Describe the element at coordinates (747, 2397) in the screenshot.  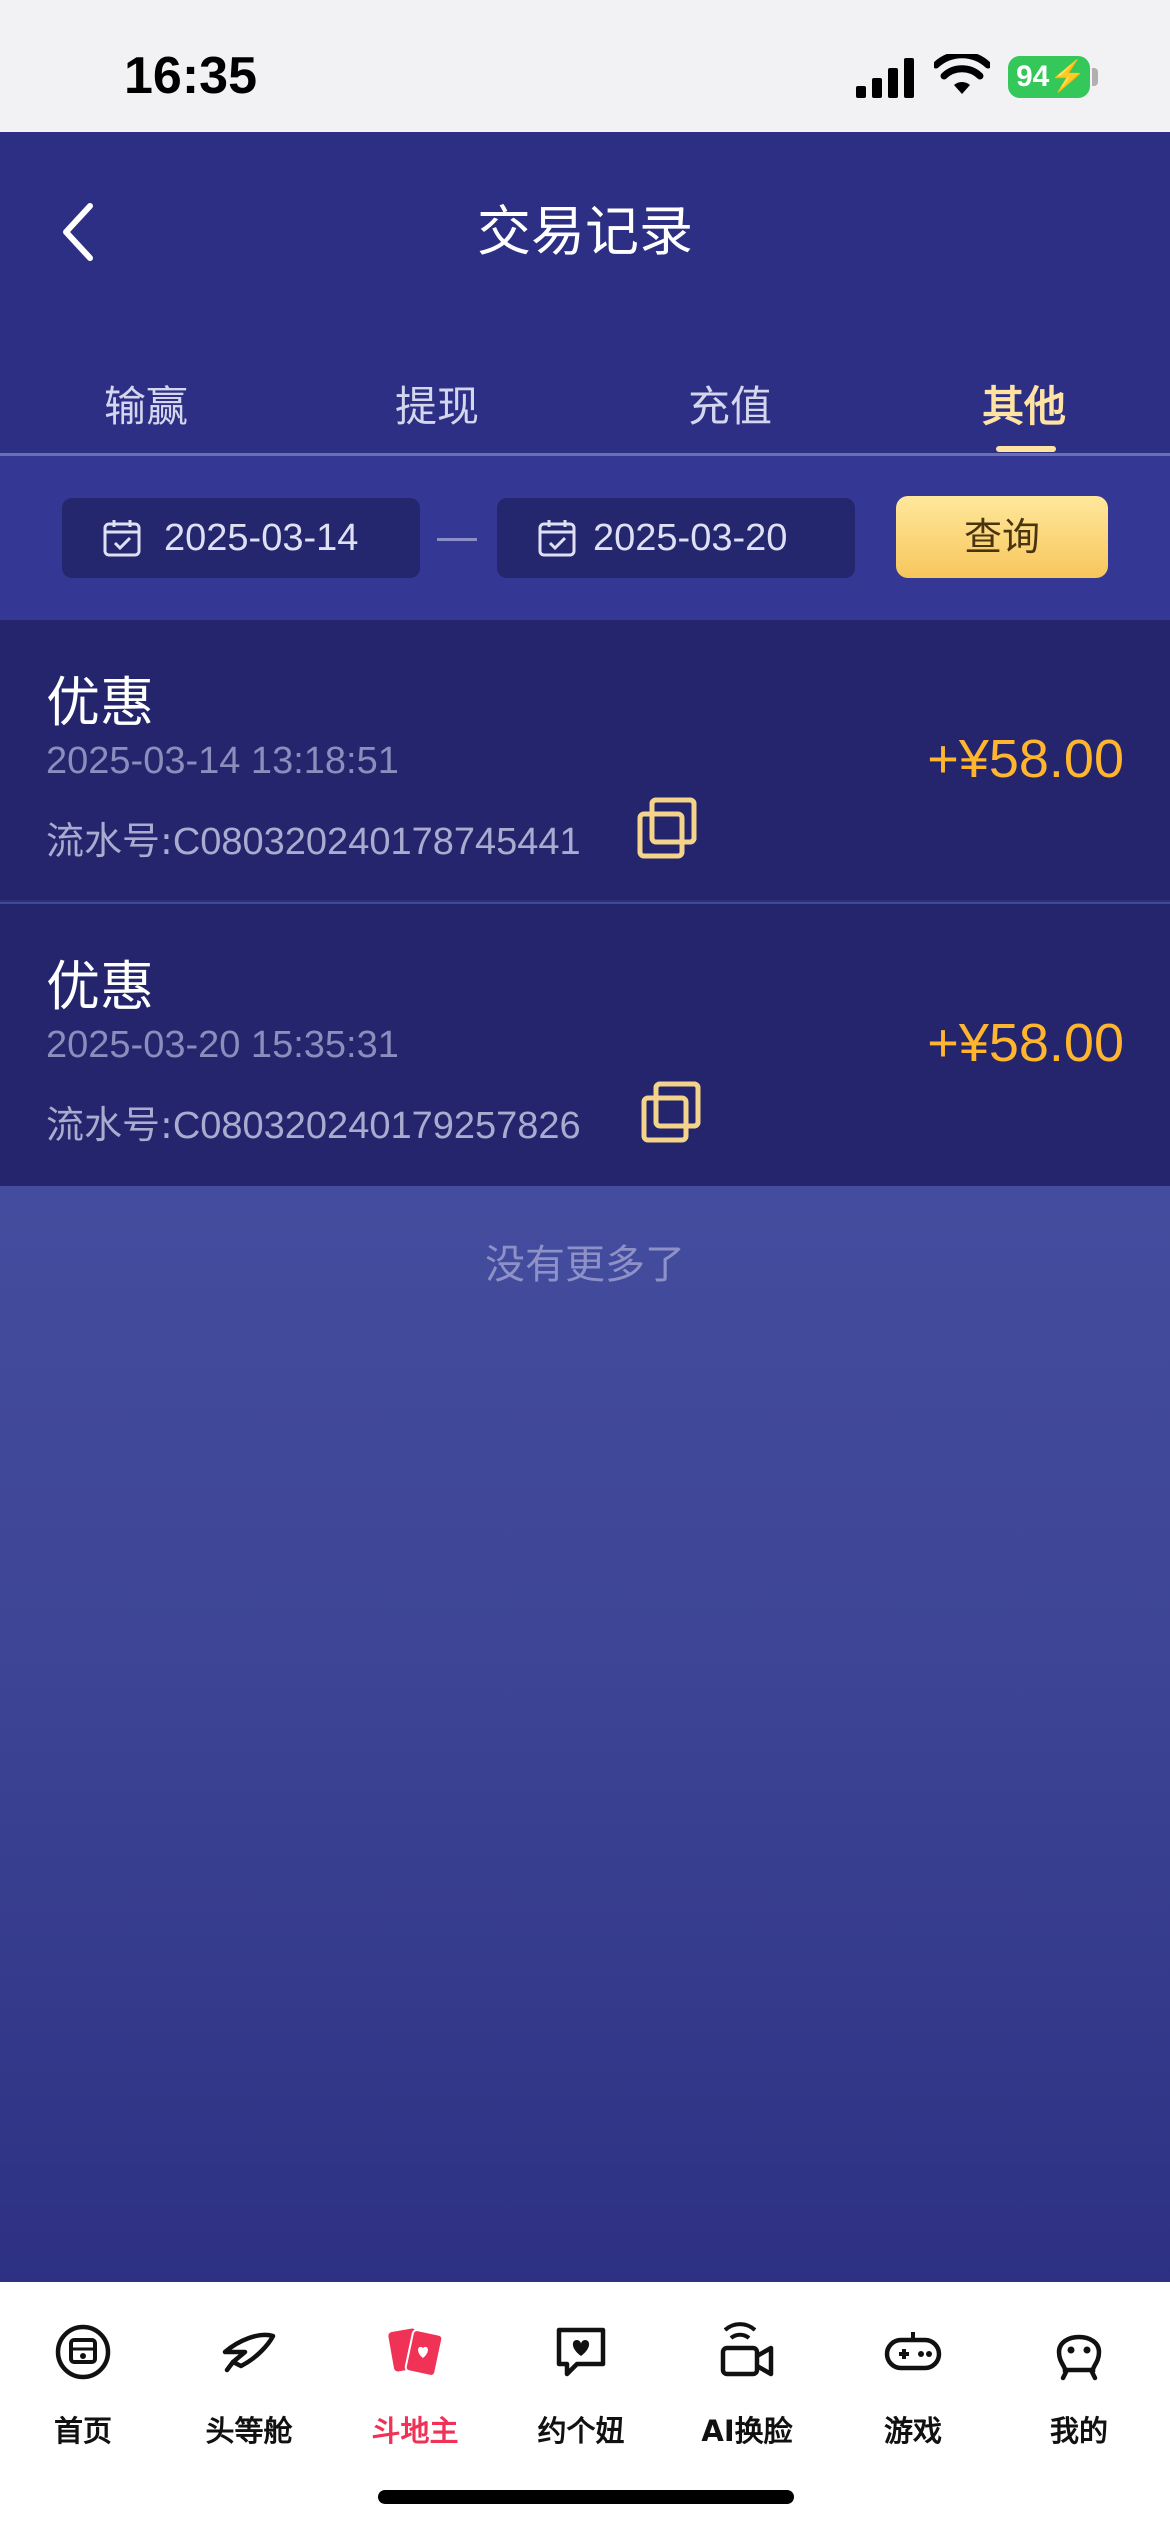
I see `nav-ai-faceswap: AI换脸` at that location.